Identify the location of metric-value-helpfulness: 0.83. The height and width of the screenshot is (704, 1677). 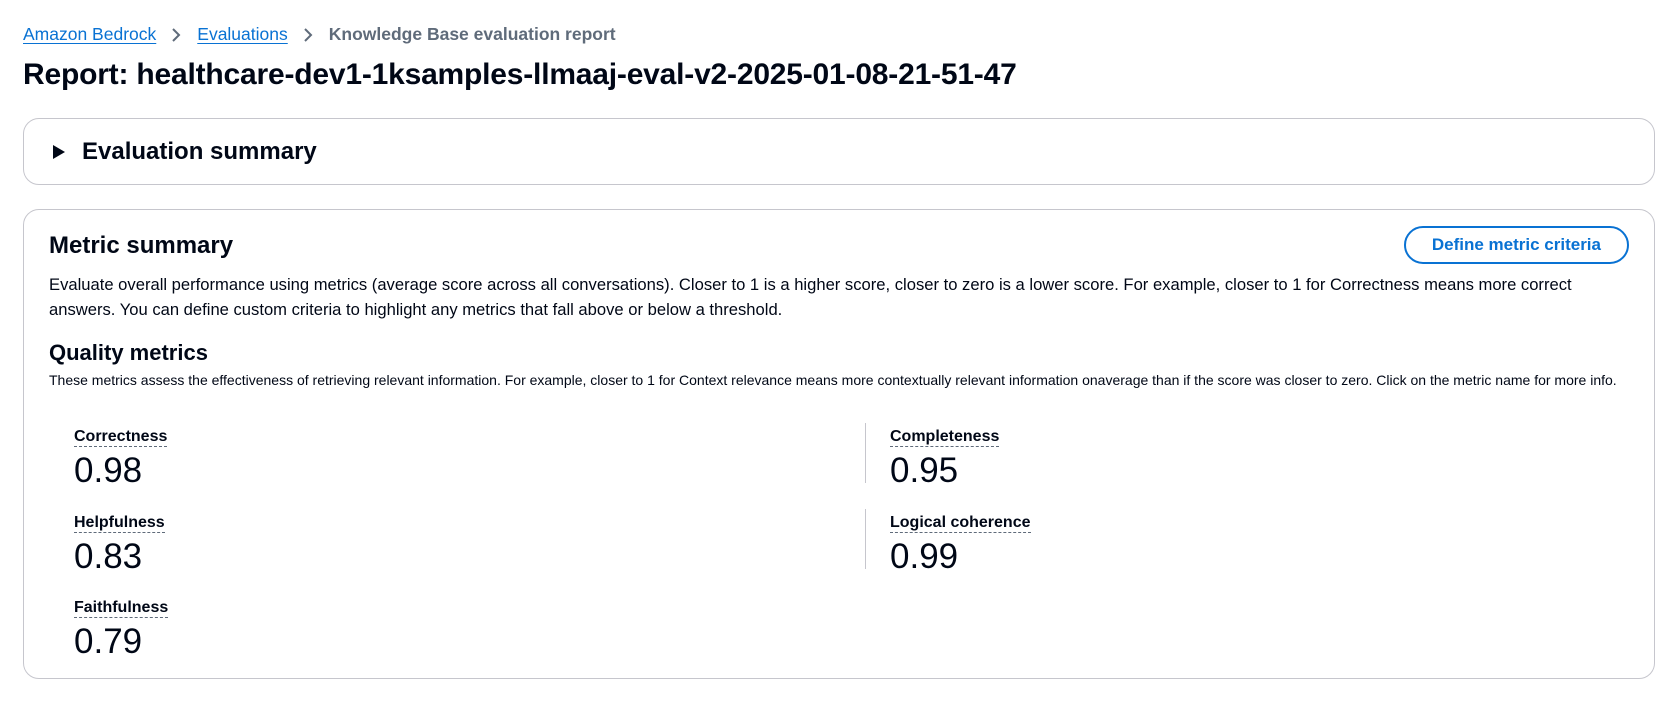
(108, 556).